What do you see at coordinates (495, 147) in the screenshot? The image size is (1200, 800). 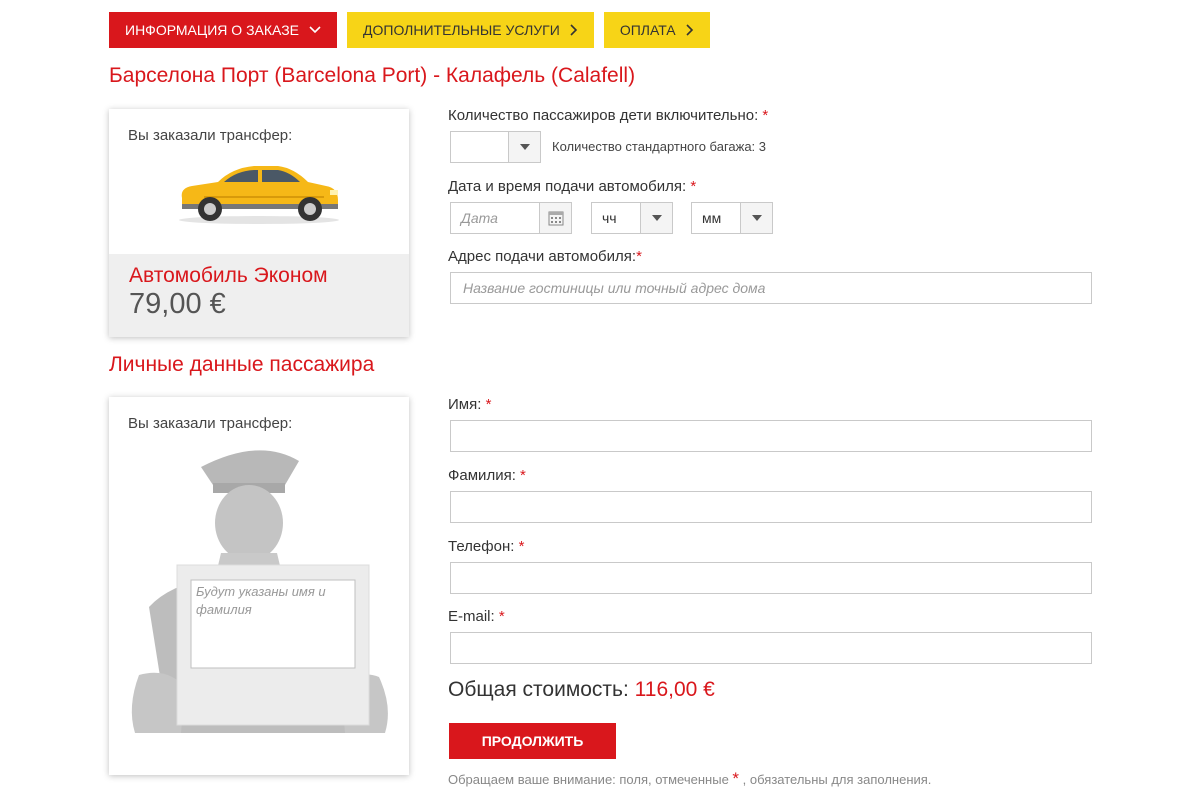 I see `passengers-select` at bounding box center [495, 147].